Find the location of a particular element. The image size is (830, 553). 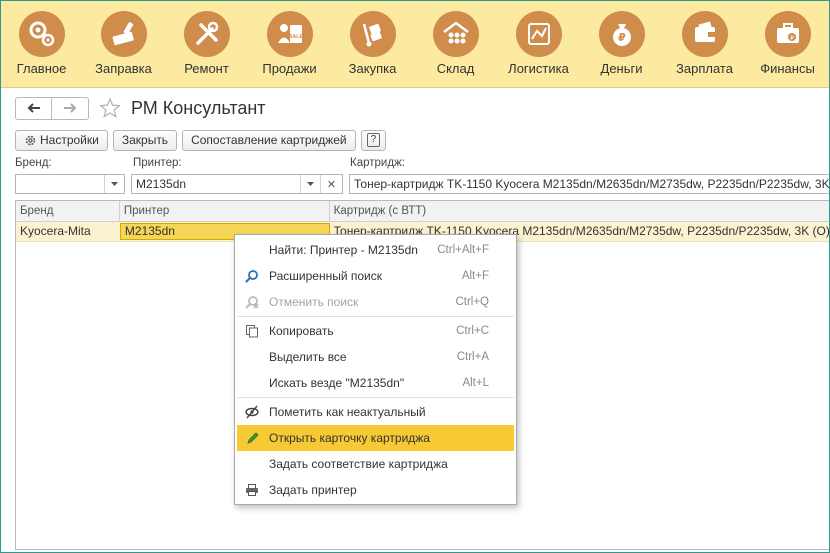

menu-item-label: Искать везде "M2135dn" is located at coordinates (337, 383).